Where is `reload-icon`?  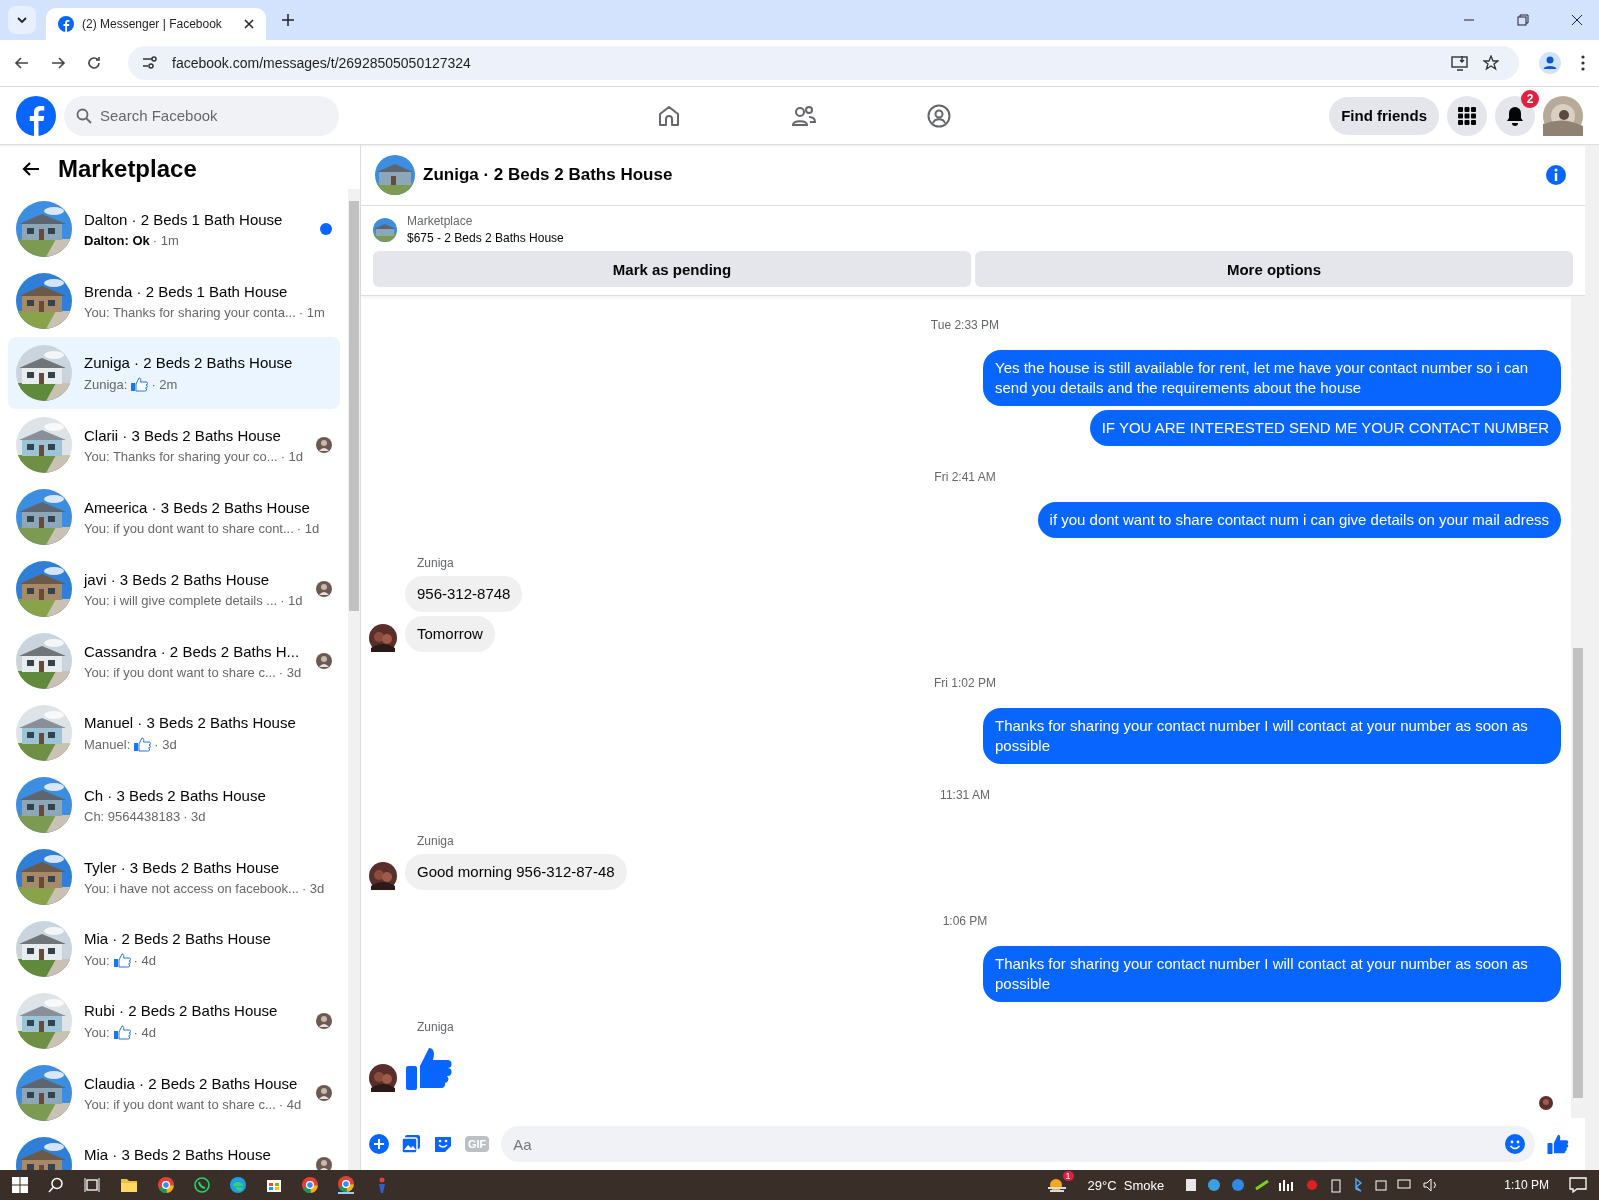 reload-icon is located at coordinates (94, 63).